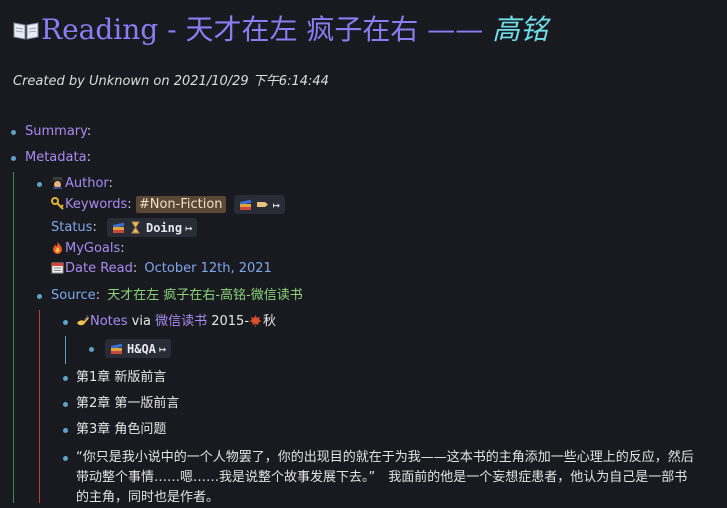  I want to click on summary-link: Summary, so click(56, 131).